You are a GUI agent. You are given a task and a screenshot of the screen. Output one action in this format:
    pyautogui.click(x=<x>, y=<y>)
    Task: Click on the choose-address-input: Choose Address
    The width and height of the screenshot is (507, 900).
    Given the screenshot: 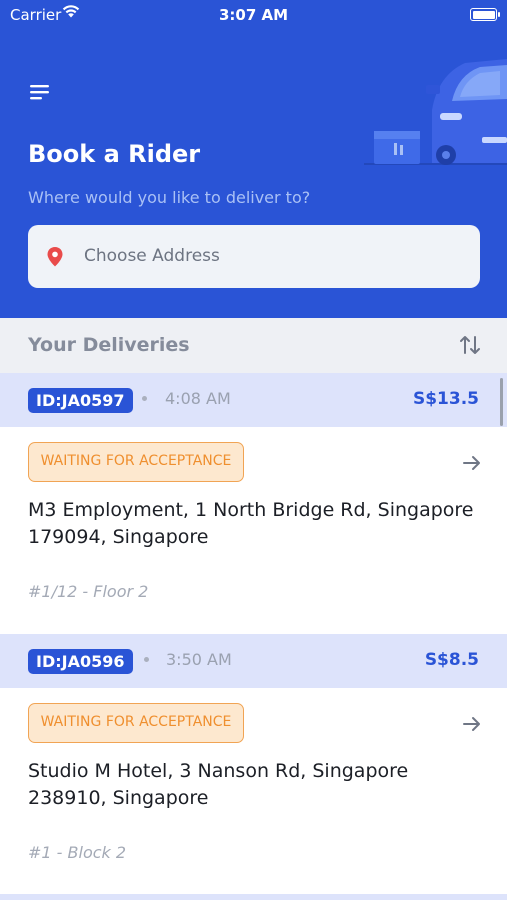 What is the action you would take?
    pyautogui.click(x=254, y=256)
    